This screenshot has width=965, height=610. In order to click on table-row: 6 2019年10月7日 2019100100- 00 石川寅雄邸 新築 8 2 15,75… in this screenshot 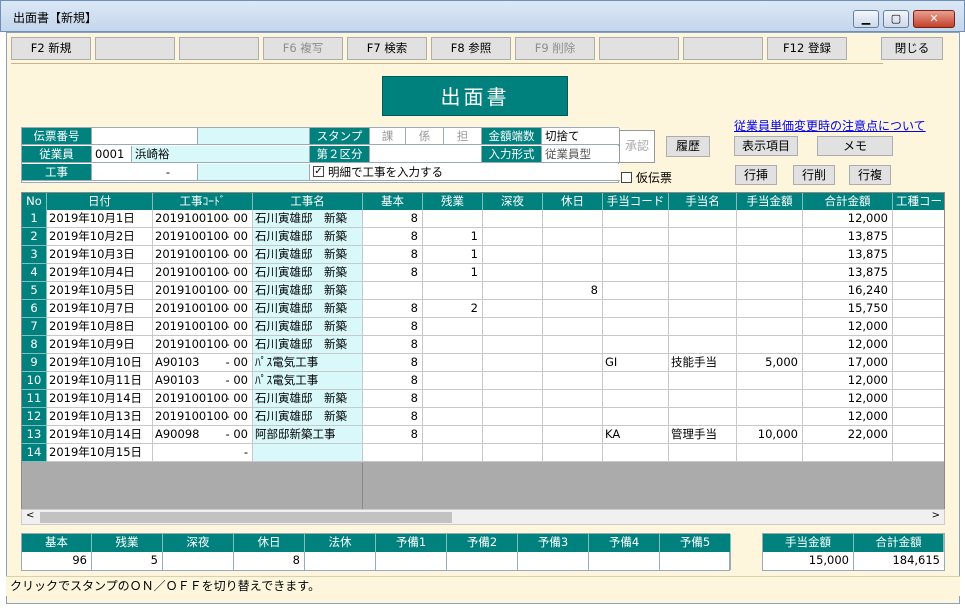, I will do `click(483, 309)`.